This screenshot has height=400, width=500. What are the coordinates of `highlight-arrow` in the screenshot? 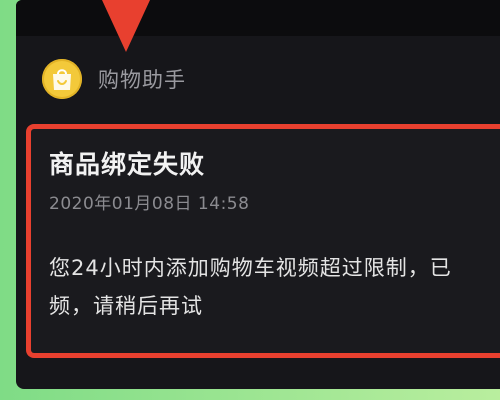 It's located at (126, 26).